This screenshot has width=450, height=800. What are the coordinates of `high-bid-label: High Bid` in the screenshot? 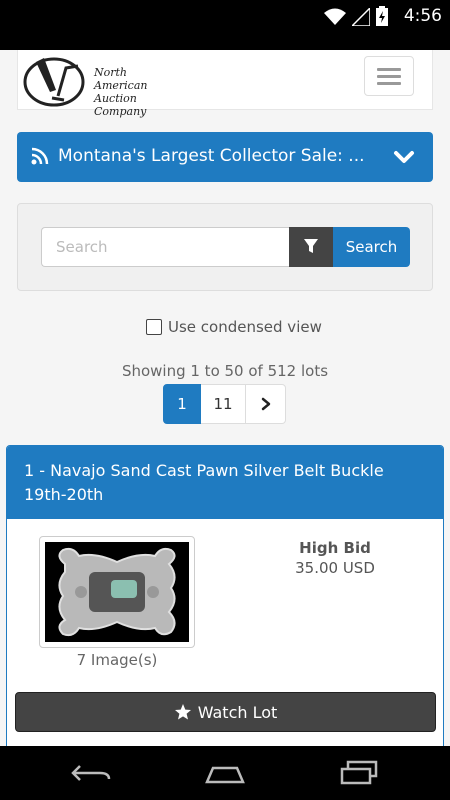 It's located at (335, 548).